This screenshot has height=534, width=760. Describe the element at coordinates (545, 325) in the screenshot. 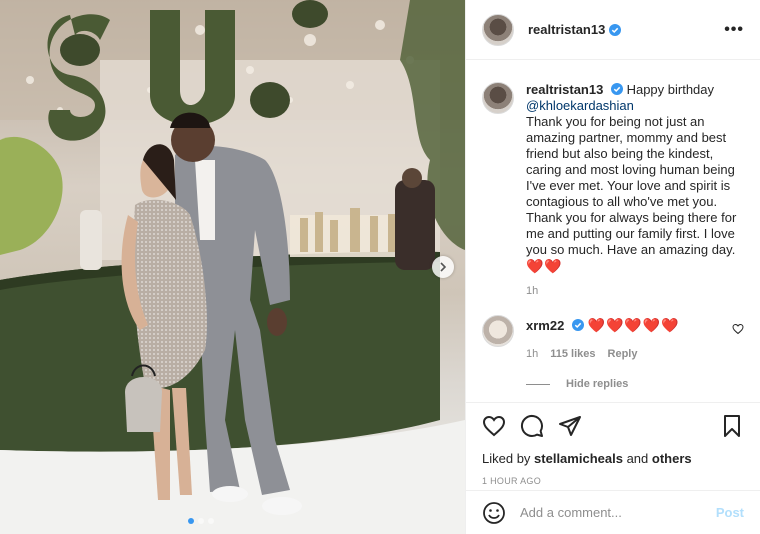

I see `comment-username: xrm22` at that location.